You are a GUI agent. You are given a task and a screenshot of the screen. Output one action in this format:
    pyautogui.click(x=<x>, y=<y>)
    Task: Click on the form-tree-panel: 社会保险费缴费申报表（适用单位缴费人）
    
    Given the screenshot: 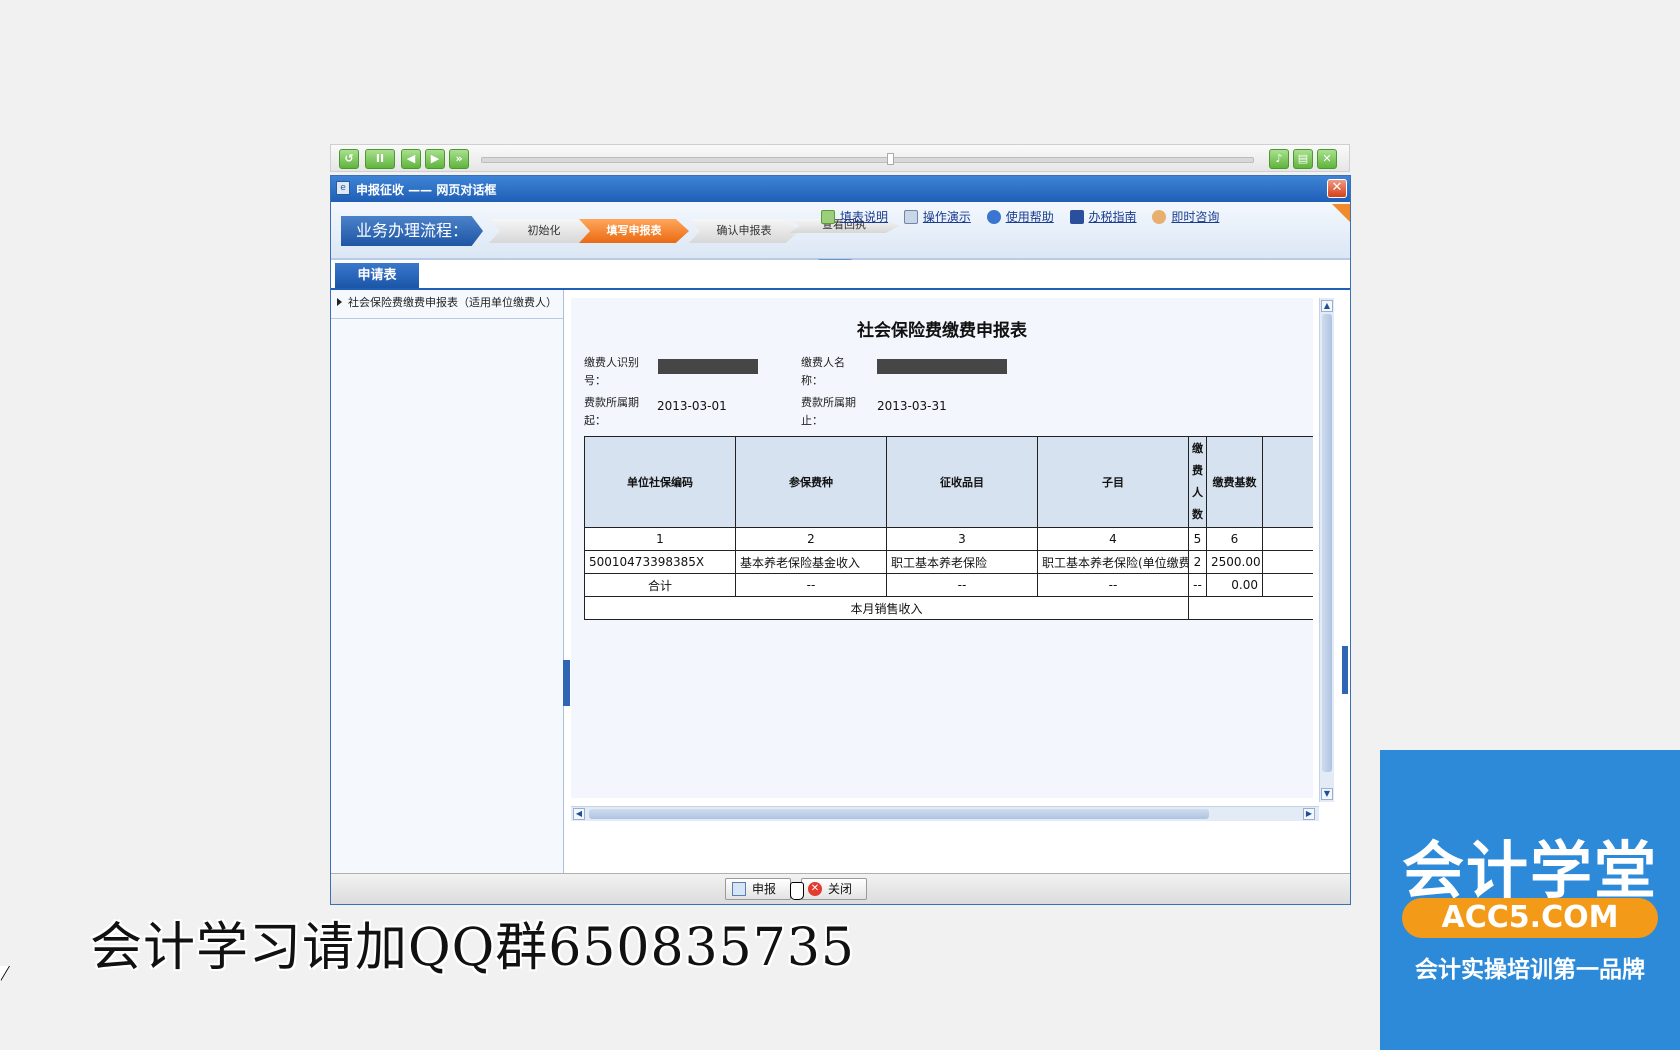 What is the action you would take?
    pyautogui.click(x=447, y=582)
    